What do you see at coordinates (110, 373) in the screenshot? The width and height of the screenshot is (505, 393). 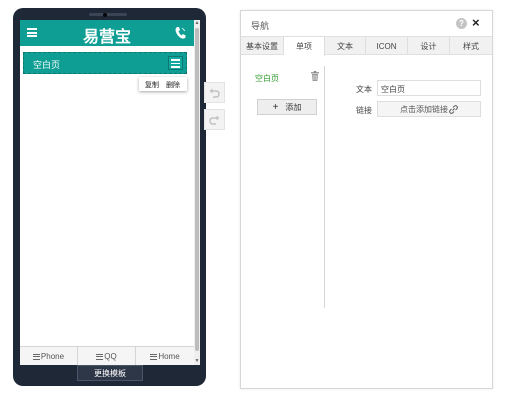 I see `change-template-button: 更换模板` at bounding box center [110, 373].